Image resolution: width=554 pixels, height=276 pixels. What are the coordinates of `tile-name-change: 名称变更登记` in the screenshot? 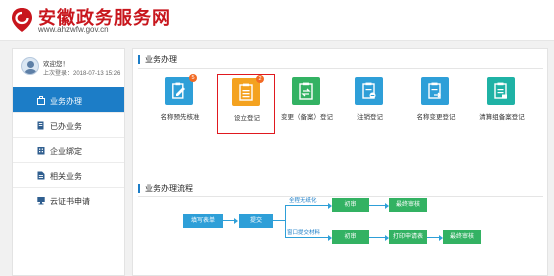 It's located at (436, 104).